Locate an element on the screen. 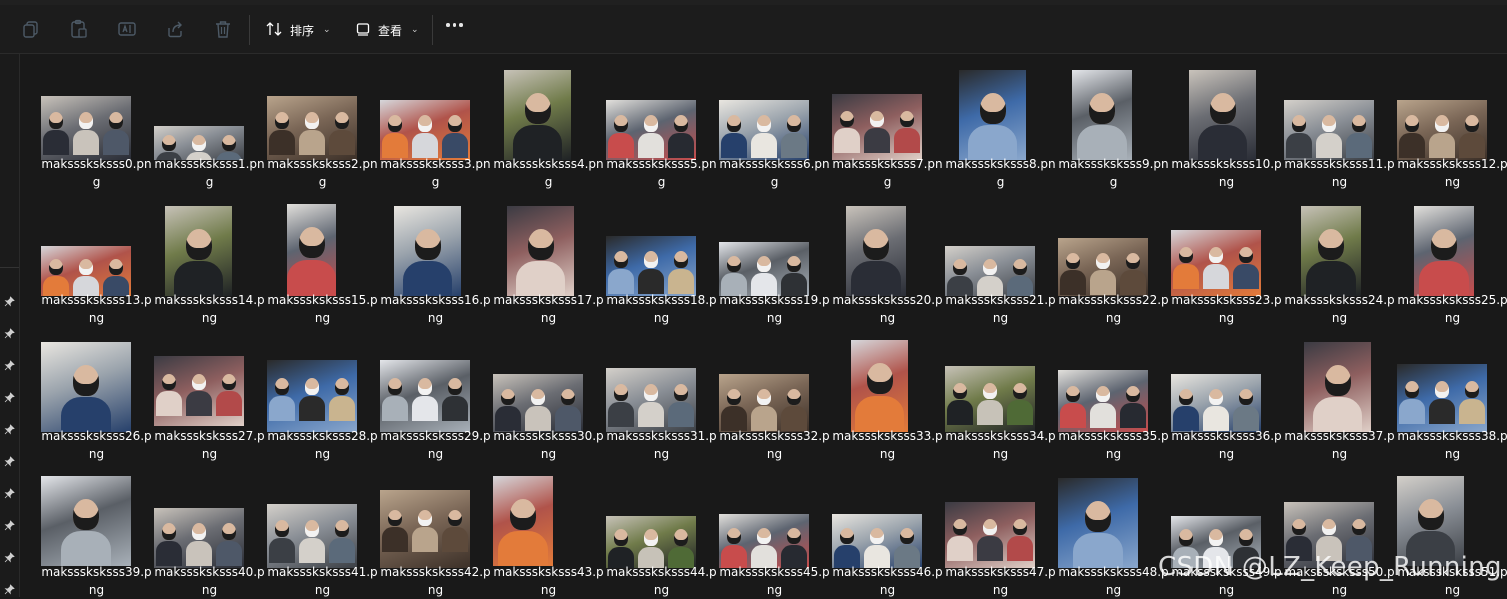 The width and height of the screenshot is (1507, 599). file-name: maksssksksss46.png is located at coordinates (887, 581).